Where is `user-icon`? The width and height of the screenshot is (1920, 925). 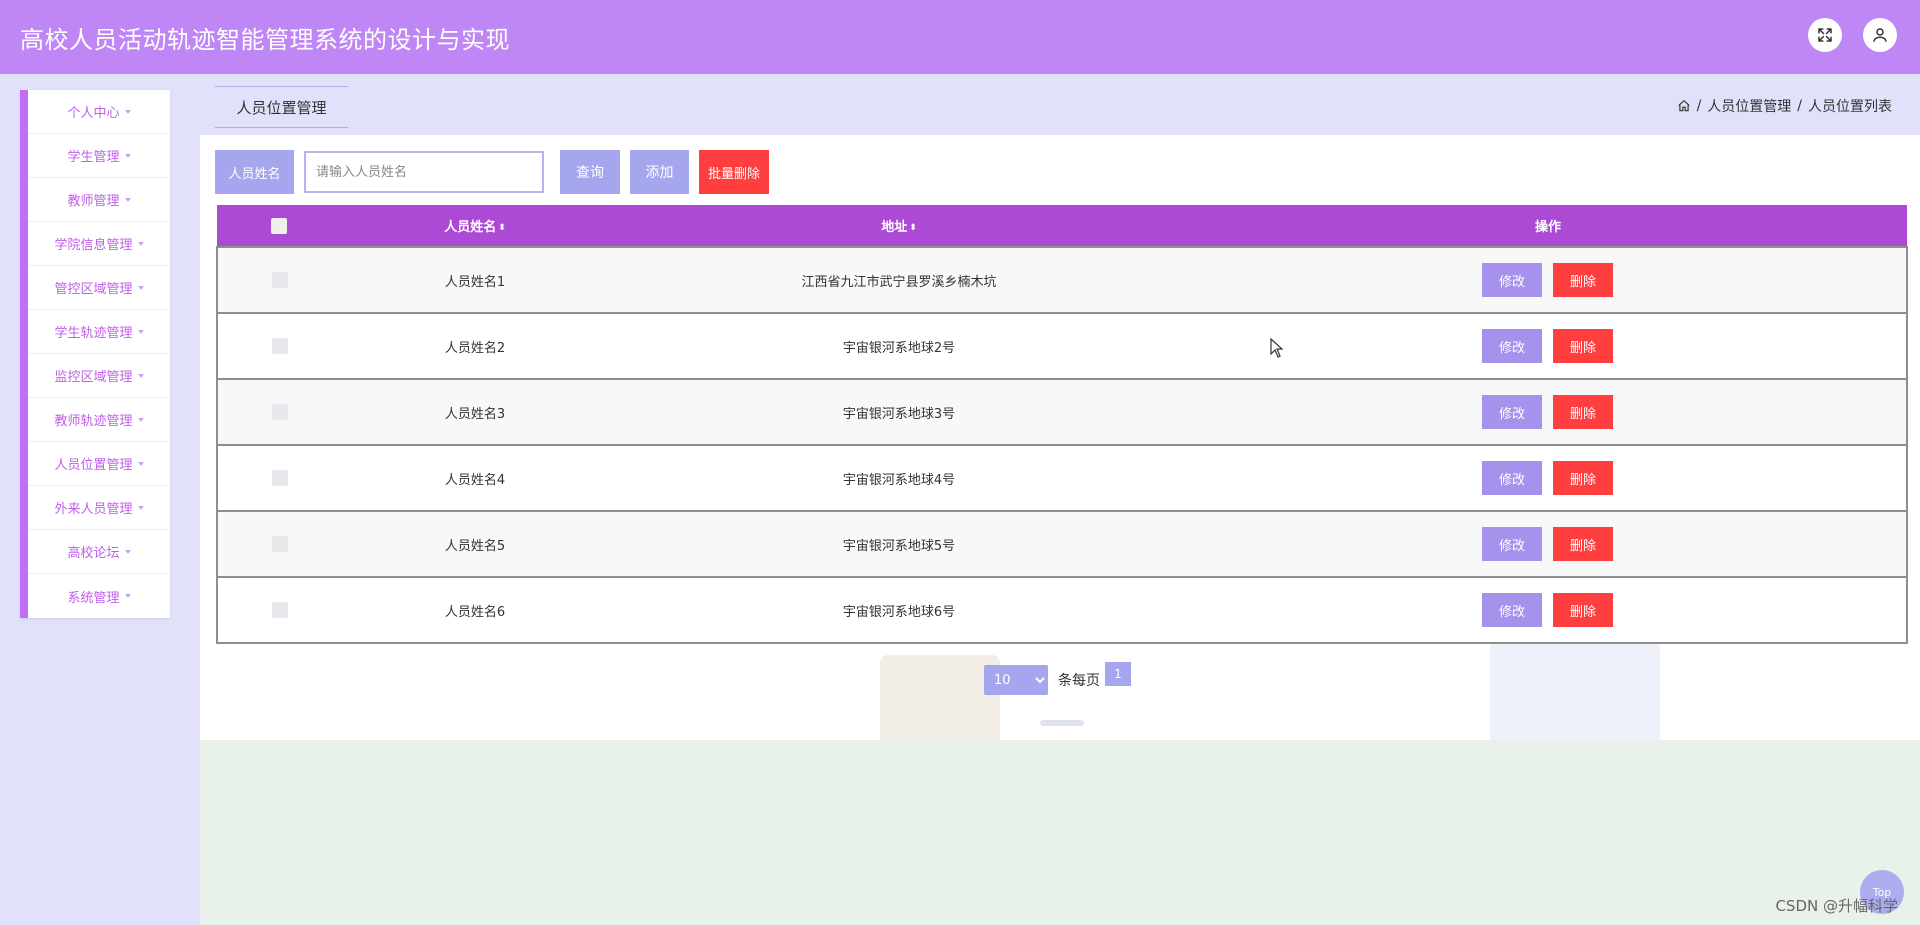
user-icon is located at coordinates (1880, 35).